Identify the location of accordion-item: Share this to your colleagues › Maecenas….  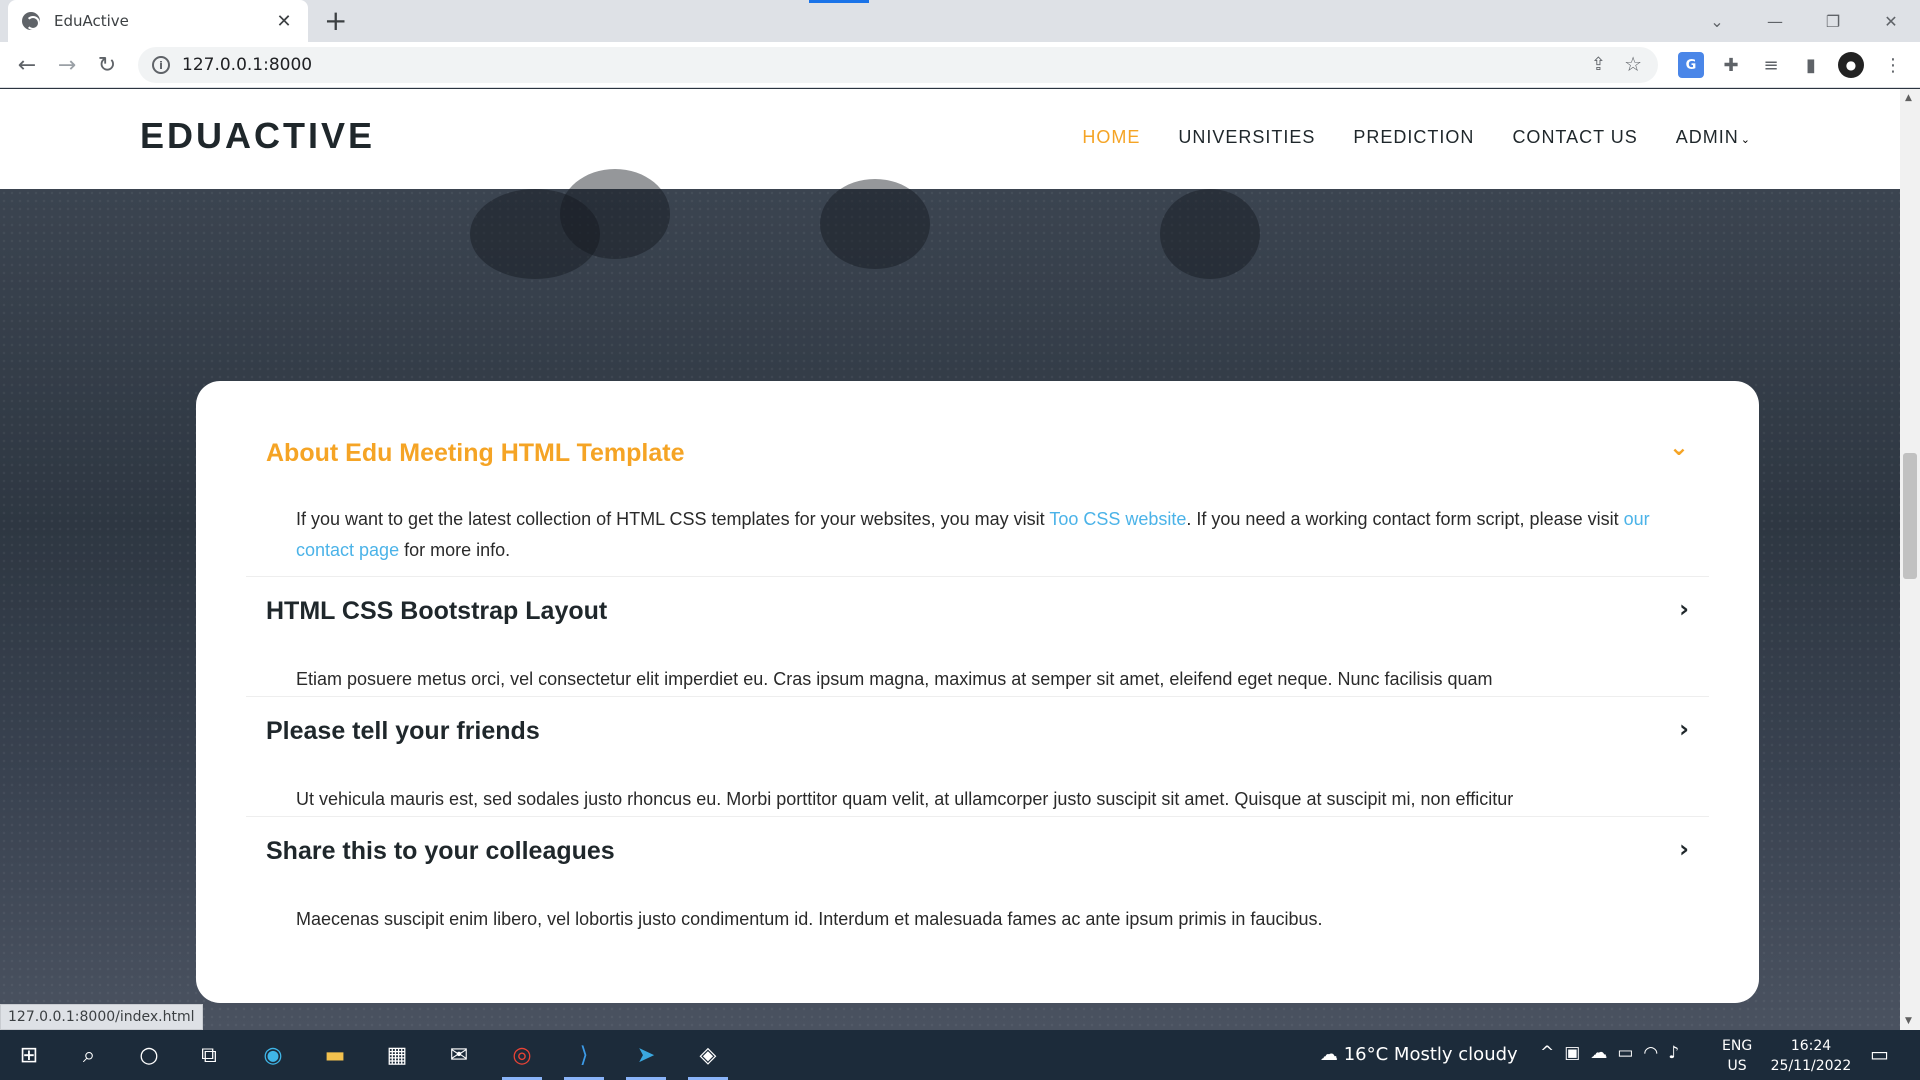
(977, 877).